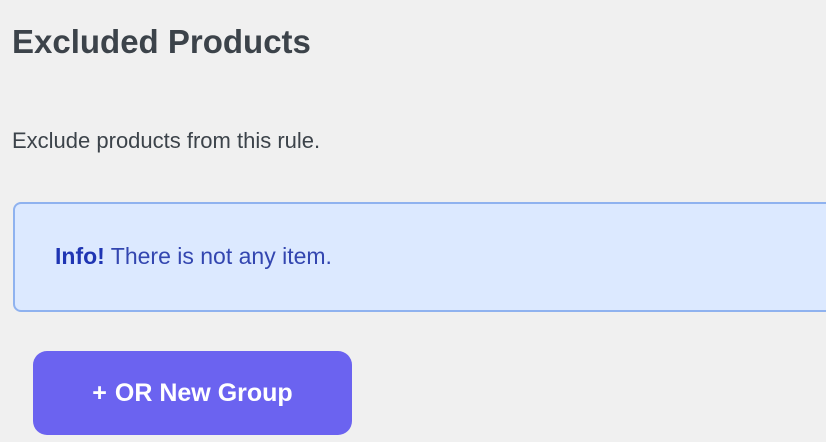 Image resolution: width=826 pixels, height=442 pixels. Describe the element at coordinates (166, 140) in the screenshot. I see `section-description: Exclude products from this rule.` at that location.